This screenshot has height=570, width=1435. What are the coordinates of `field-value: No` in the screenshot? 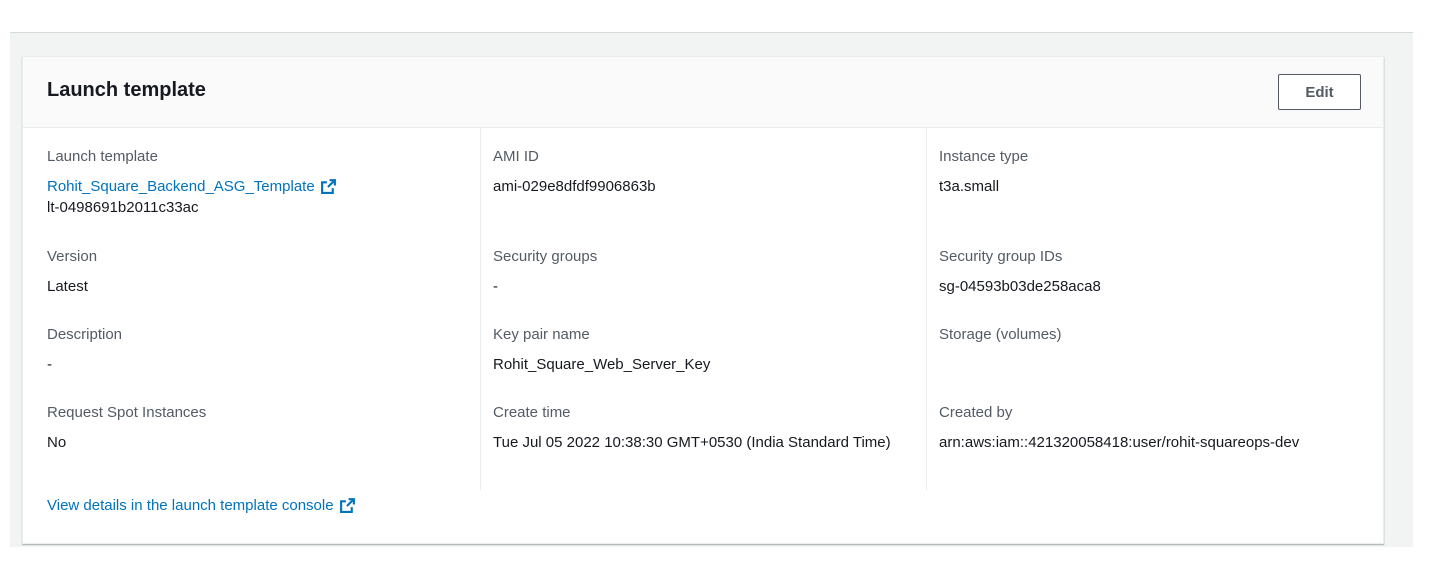 It's located at (57, 442).